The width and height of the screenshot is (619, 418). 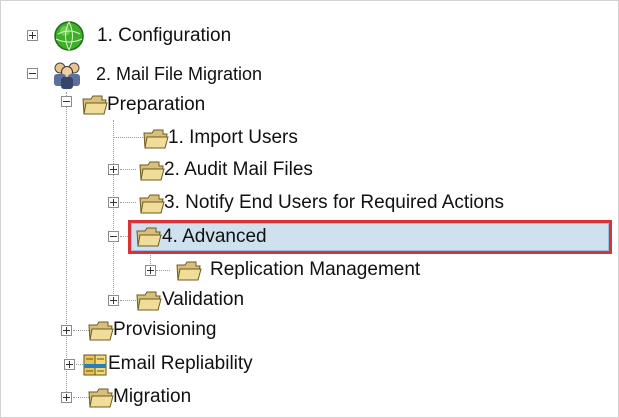 What do you see at coordinates (69, 36) in the screenshot?
I see `globe-icon` at bounding box center [69, 36].